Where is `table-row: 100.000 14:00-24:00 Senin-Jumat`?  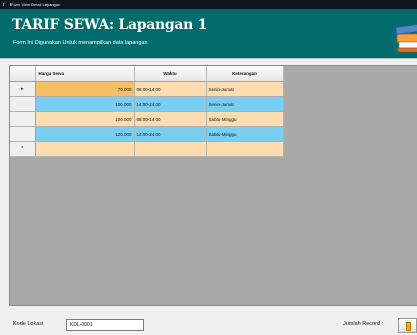 table-row: 100.000 14:00-24:00 Senin-Jumat is located at coordinates (147, 104).